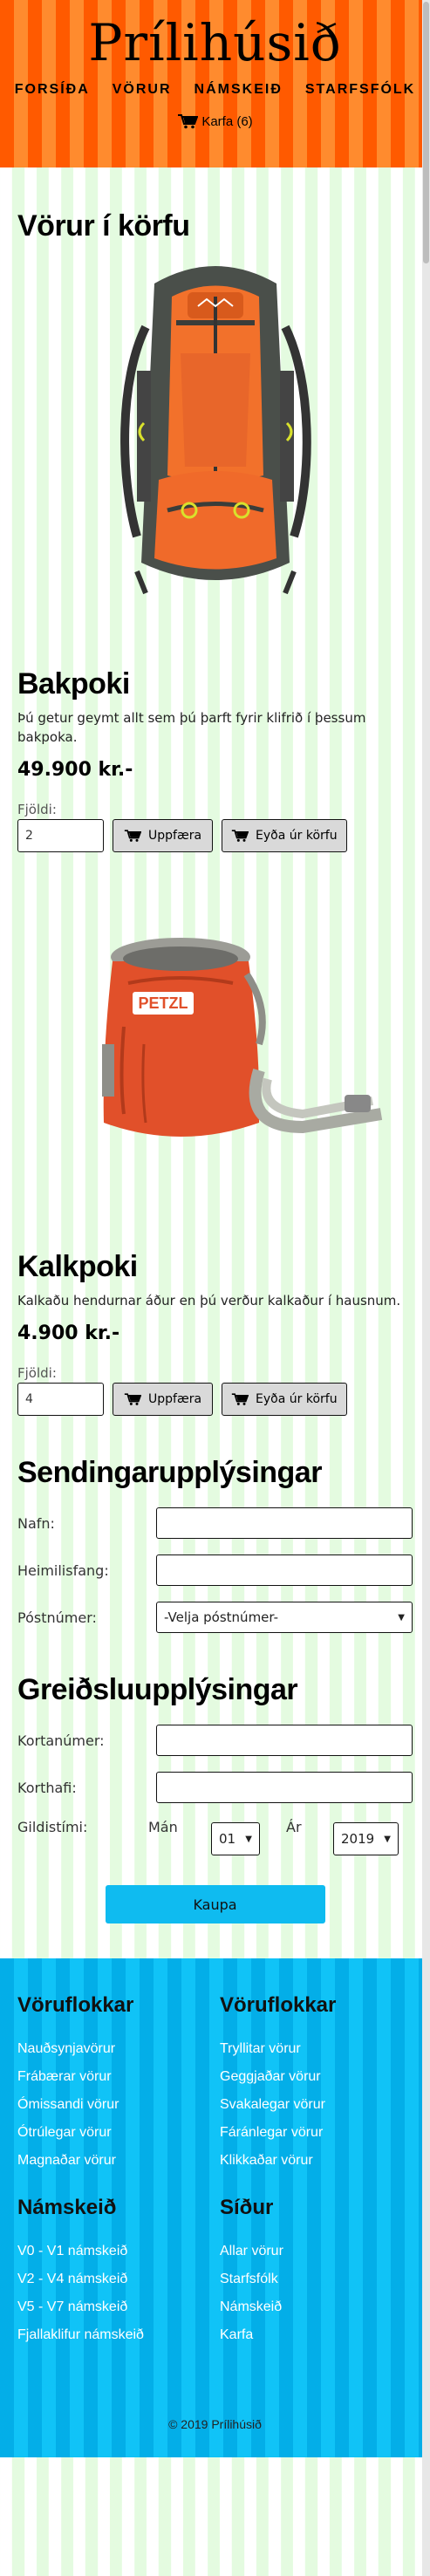  I want to click on postcode-select: -Velja póstnúmer- ▼, so click(284, 1617).